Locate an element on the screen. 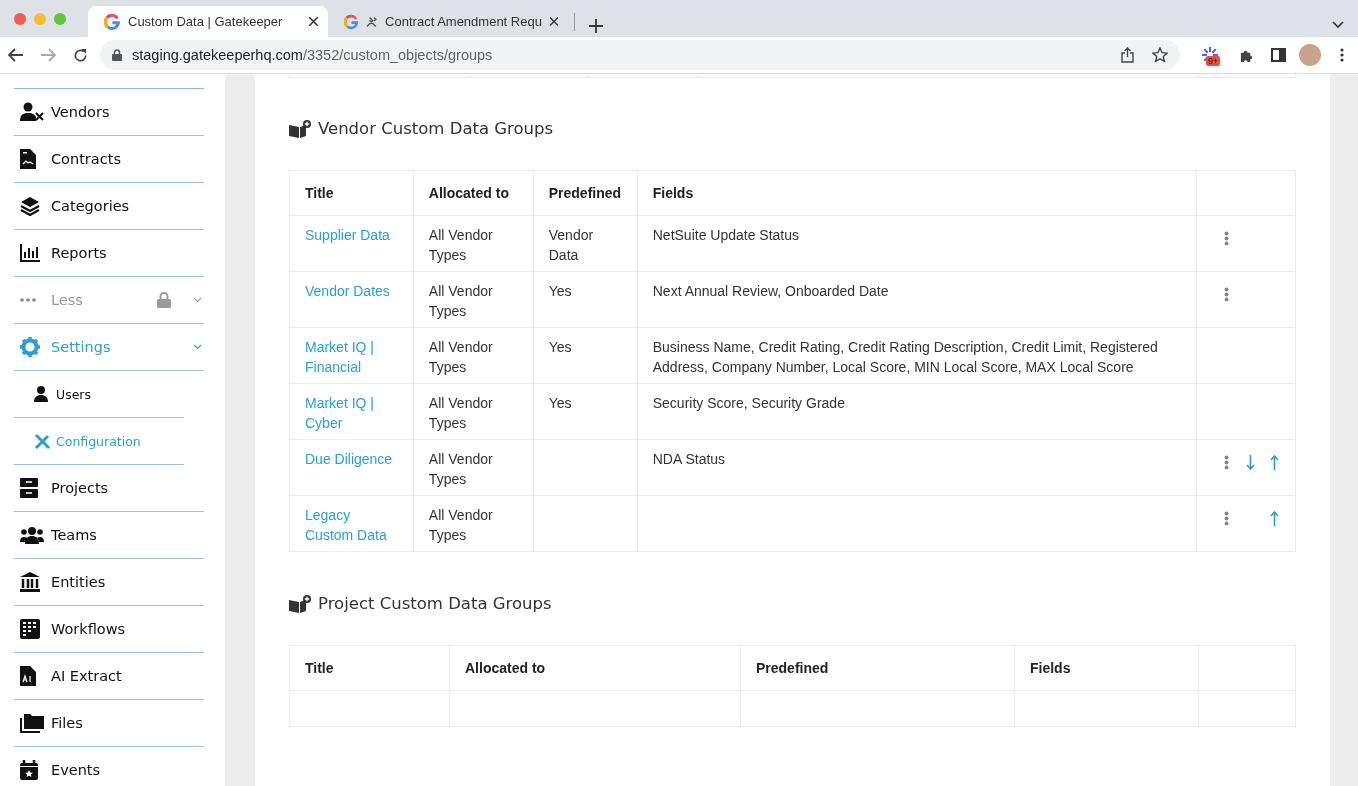  person-tools-icon is located at coordinates (32, 112).